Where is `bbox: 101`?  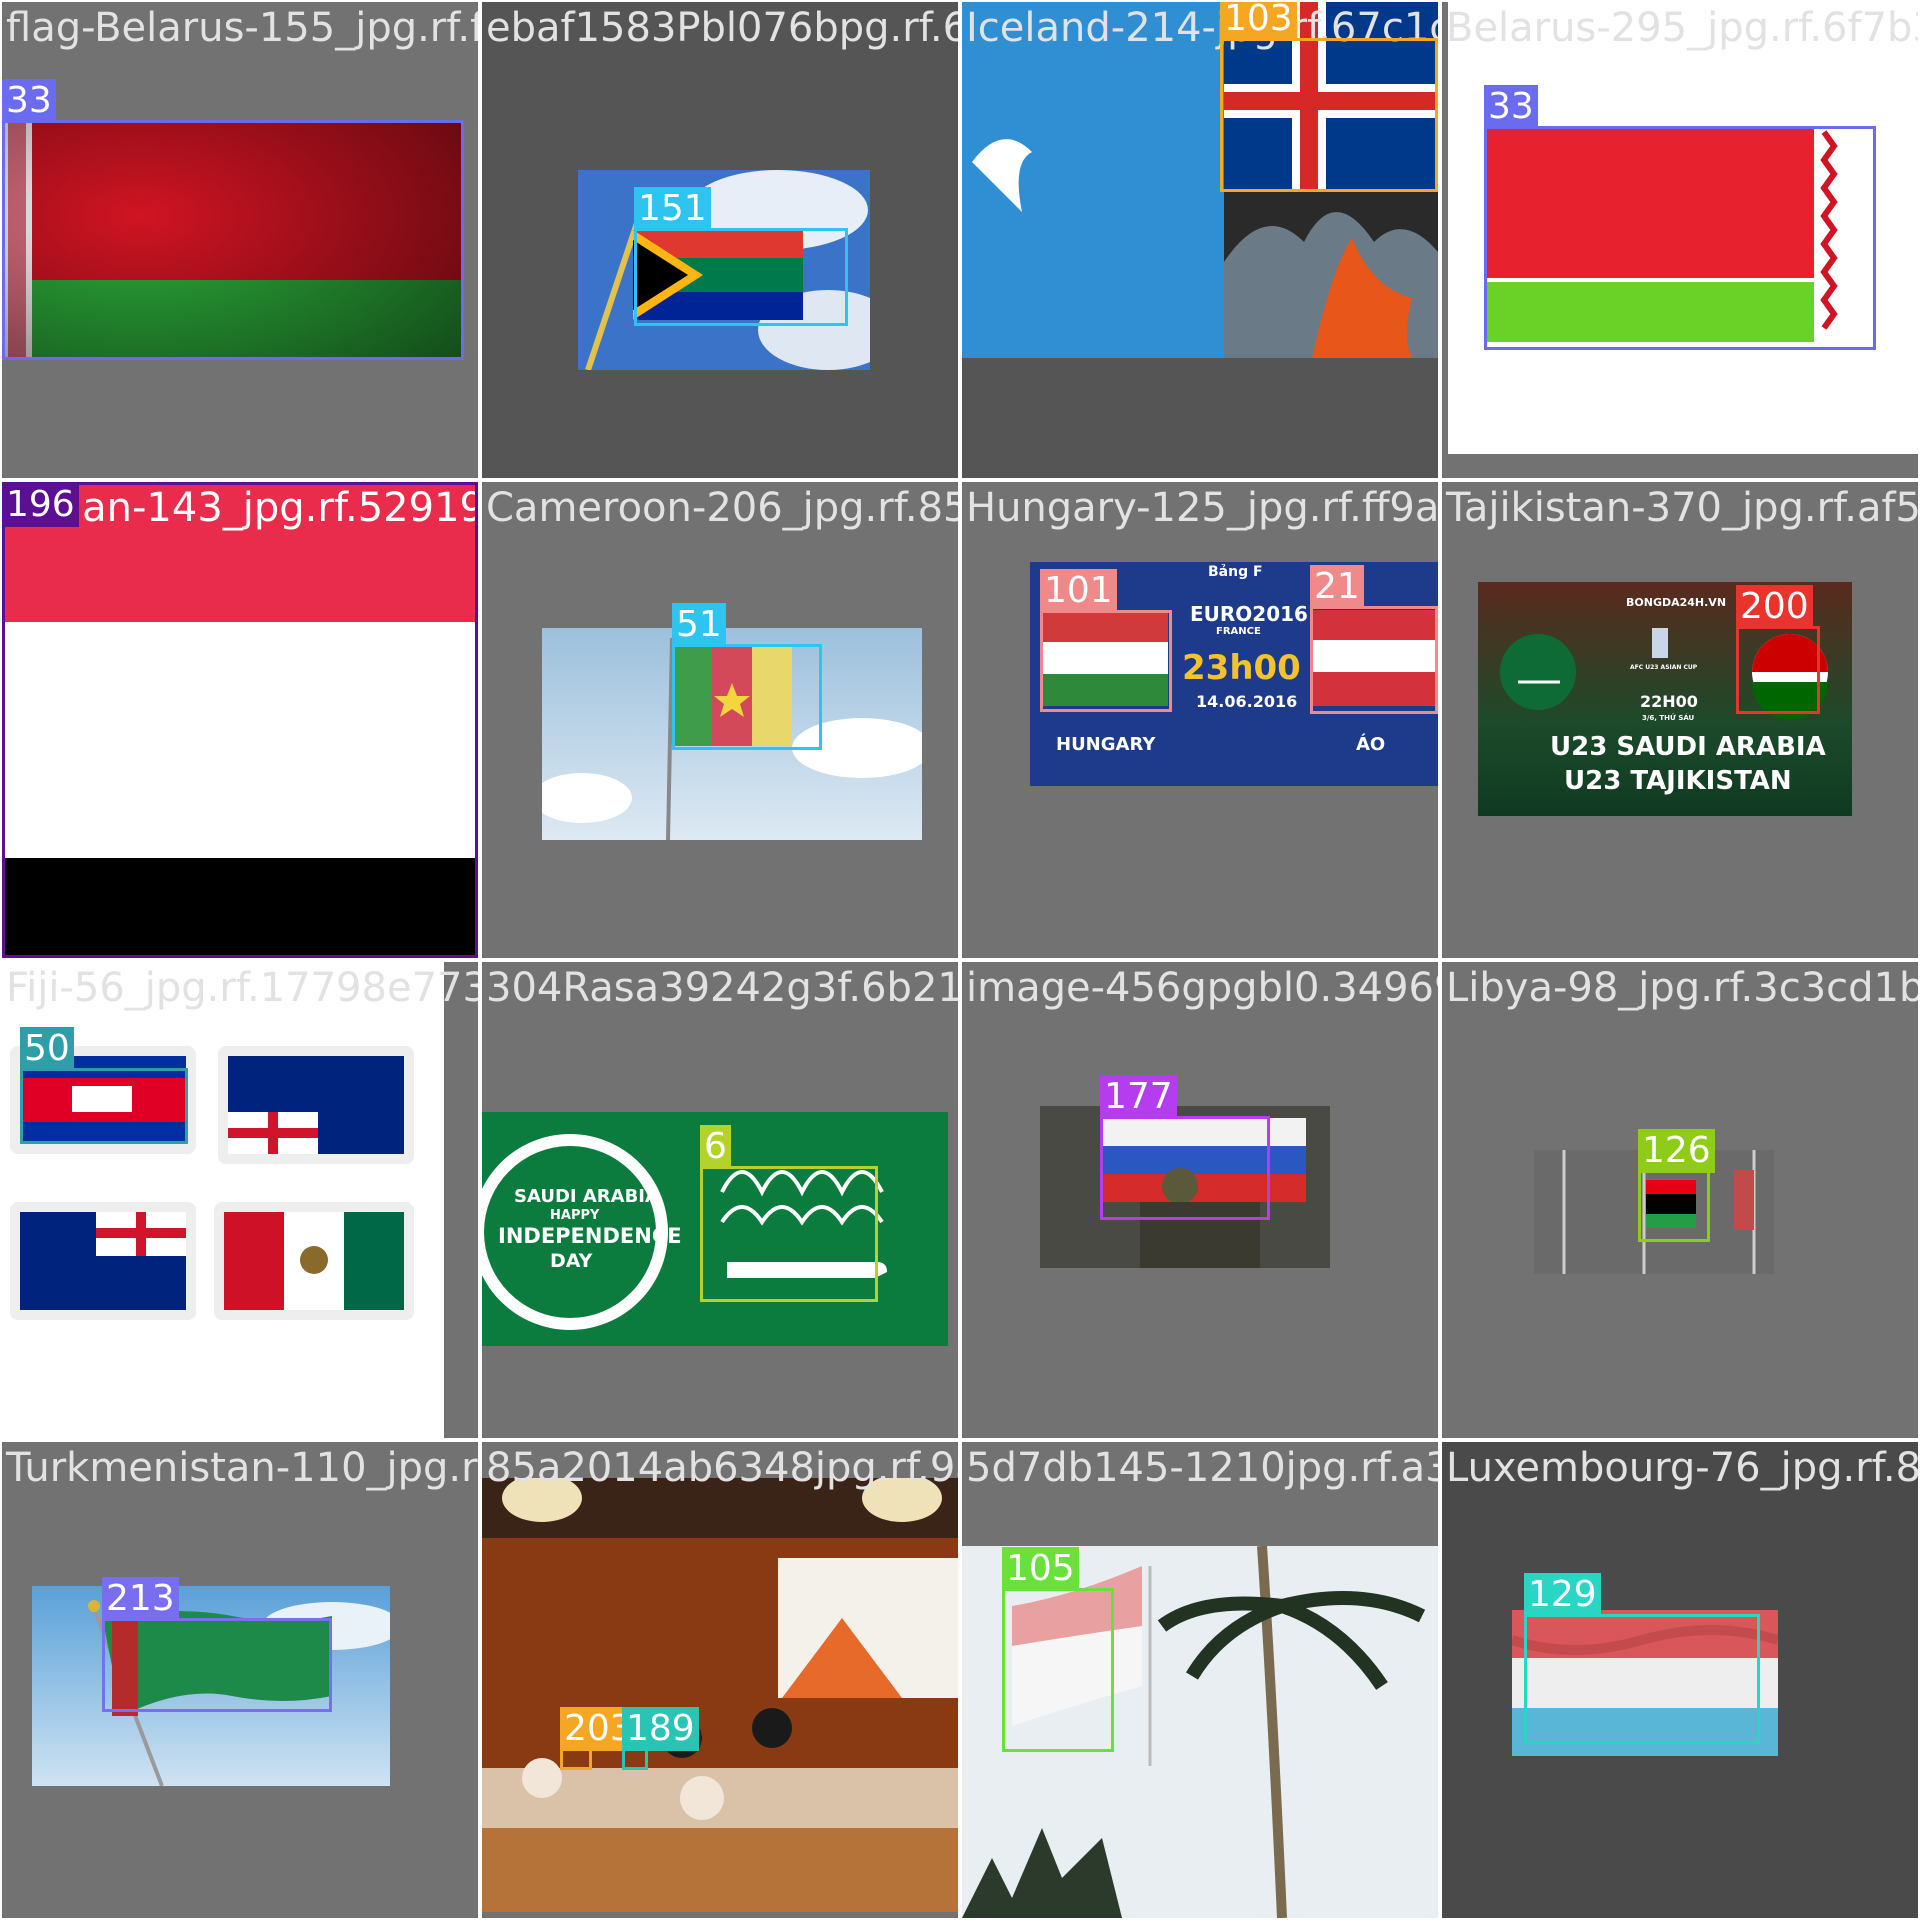 bbox: 101 is located at coordinates (1106, 640).